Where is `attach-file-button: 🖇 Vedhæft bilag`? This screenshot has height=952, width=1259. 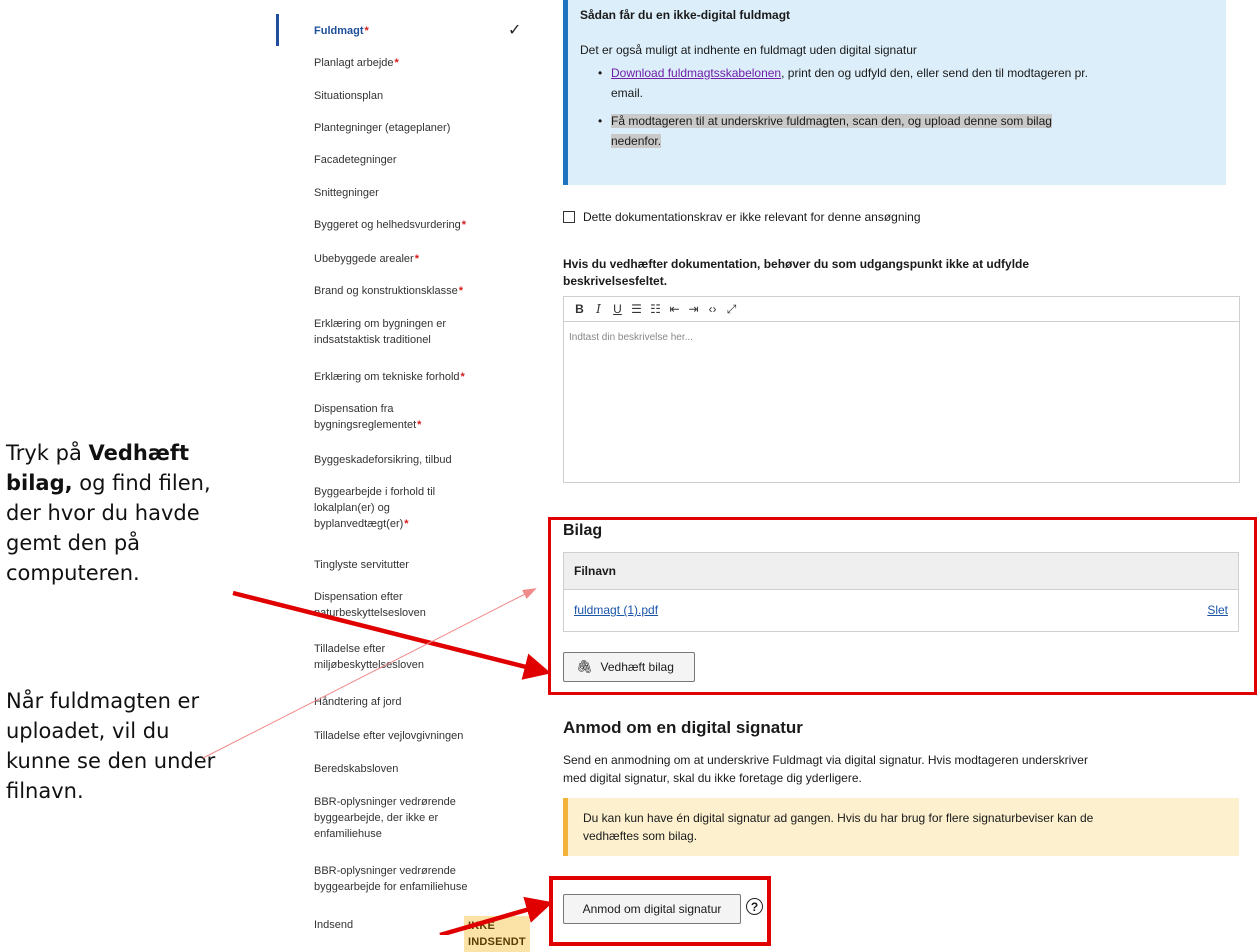
attach-file-button: 🖇 Vedhæft bilag is located at coordinates (629, 667).